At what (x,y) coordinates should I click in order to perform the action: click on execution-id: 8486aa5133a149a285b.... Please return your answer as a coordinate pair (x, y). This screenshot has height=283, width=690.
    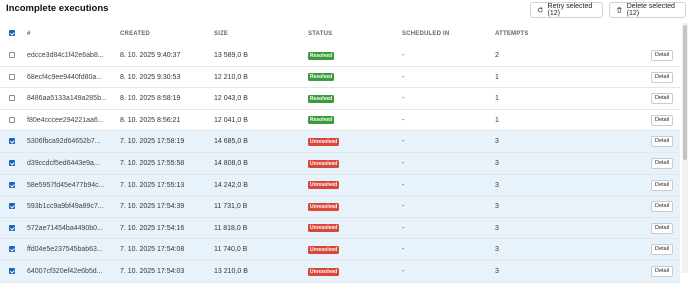
    Looking at the image, I should click on (67, 99).